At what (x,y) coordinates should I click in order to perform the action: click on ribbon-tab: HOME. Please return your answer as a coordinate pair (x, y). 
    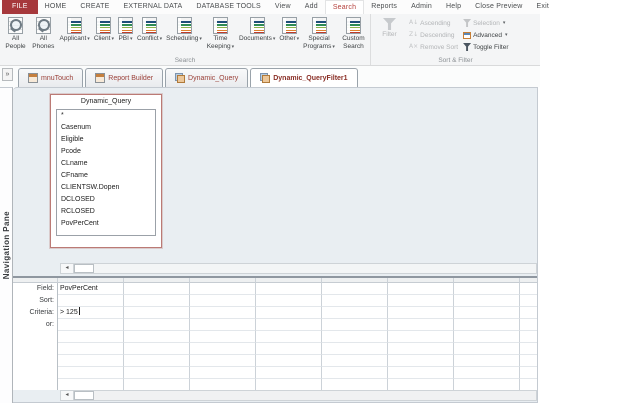
    Looking at the image, I should click on (56, 7).